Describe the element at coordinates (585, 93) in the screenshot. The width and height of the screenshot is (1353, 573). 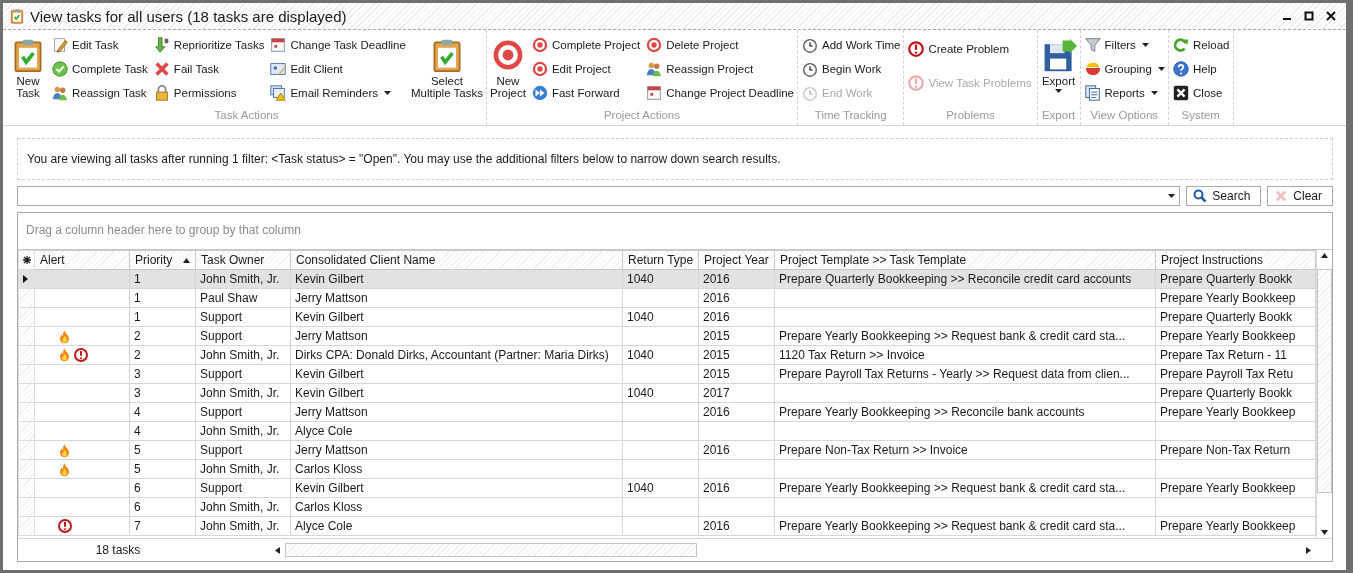
I see `ribbon-button: Fast Forward` at that location.